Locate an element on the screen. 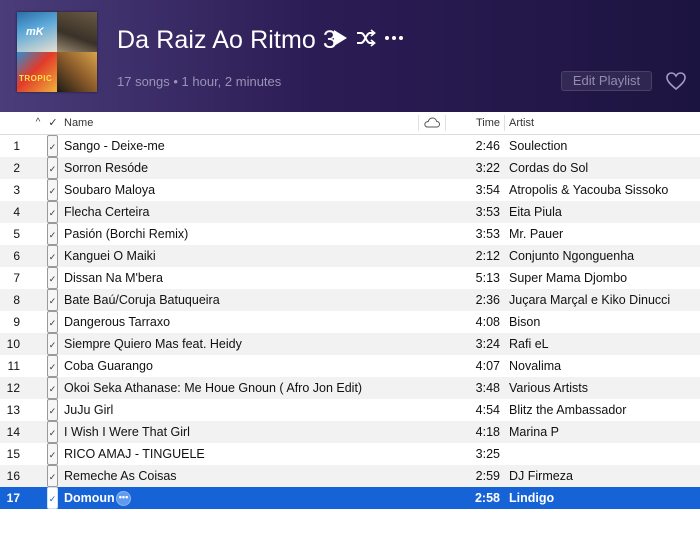 This screenshot has height=540, width=700. track-row: 2 ✓ Sorron Resóde 3:22 Cordas do Sol is located at coordinates (350, 168).